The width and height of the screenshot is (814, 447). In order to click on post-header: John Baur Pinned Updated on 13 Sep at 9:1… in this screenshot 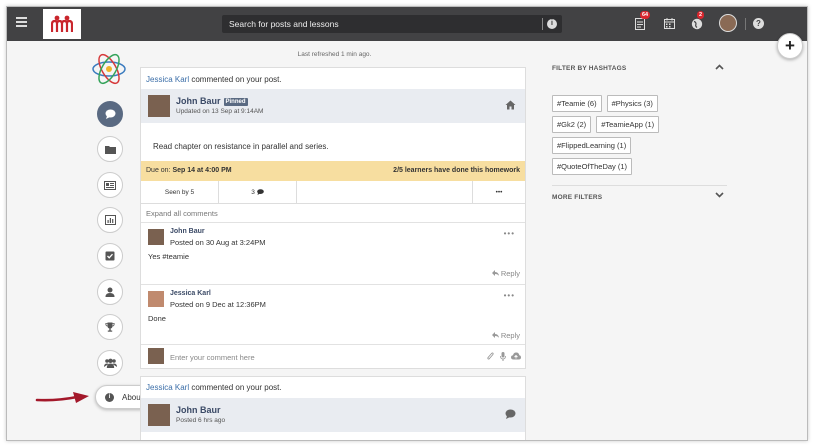, I will do `click(333, 106)`.